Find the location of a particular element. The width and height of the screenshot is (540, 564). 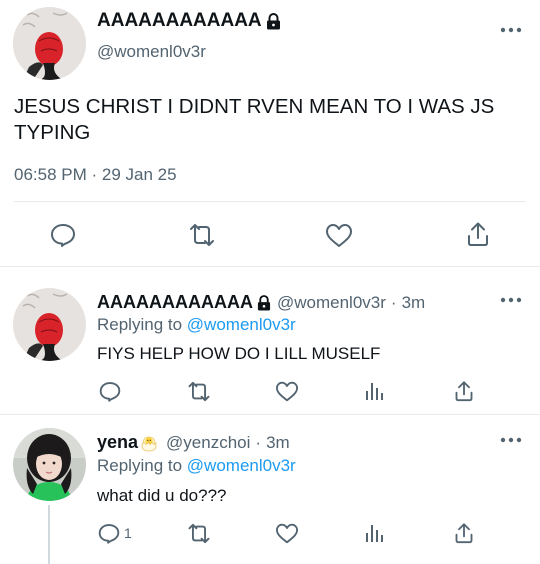

reply-text: FIYS HELP HOW DO I LILL MUSELF is located at coordinates (239, 353).